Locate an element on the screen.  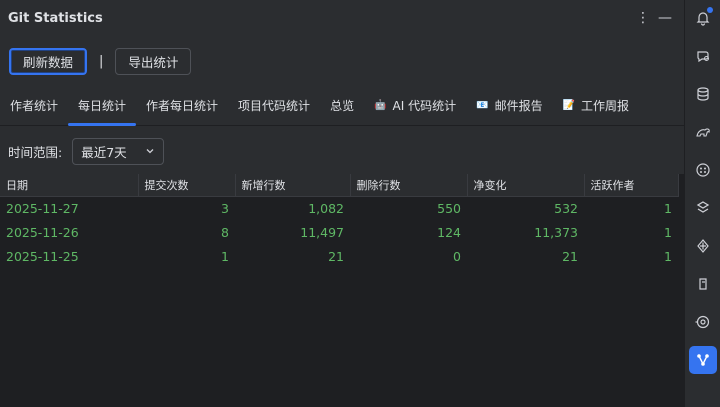
column-header-active-authors: 活跃作者 is located at coordinates (631, 185).